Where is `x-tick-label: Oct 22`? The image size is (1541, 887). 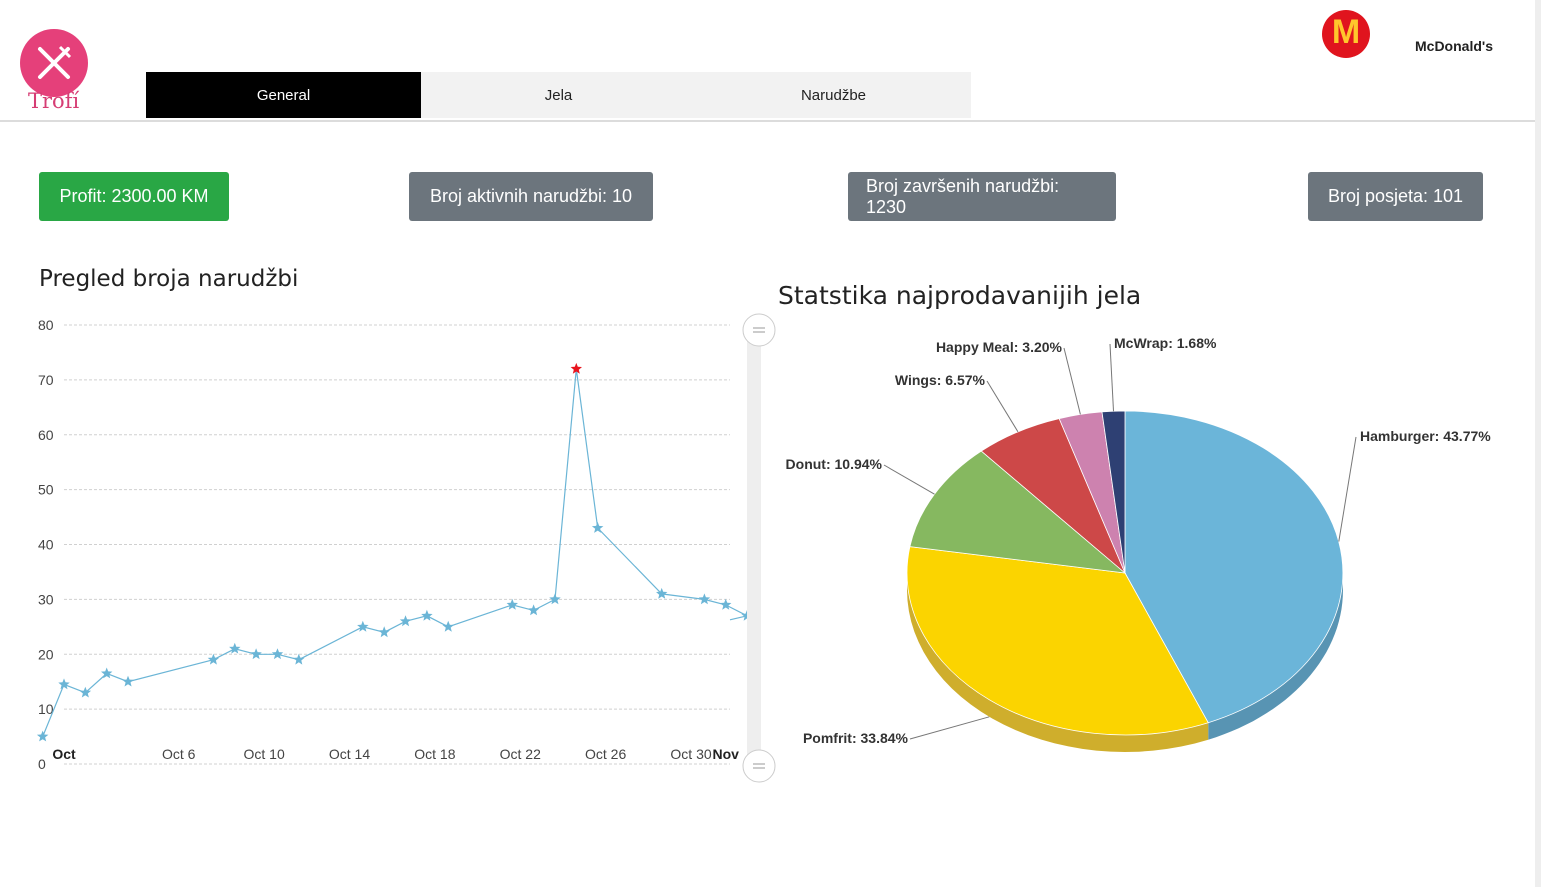
x-tick-label: Oct 22 is located at coordinates (520, 754).